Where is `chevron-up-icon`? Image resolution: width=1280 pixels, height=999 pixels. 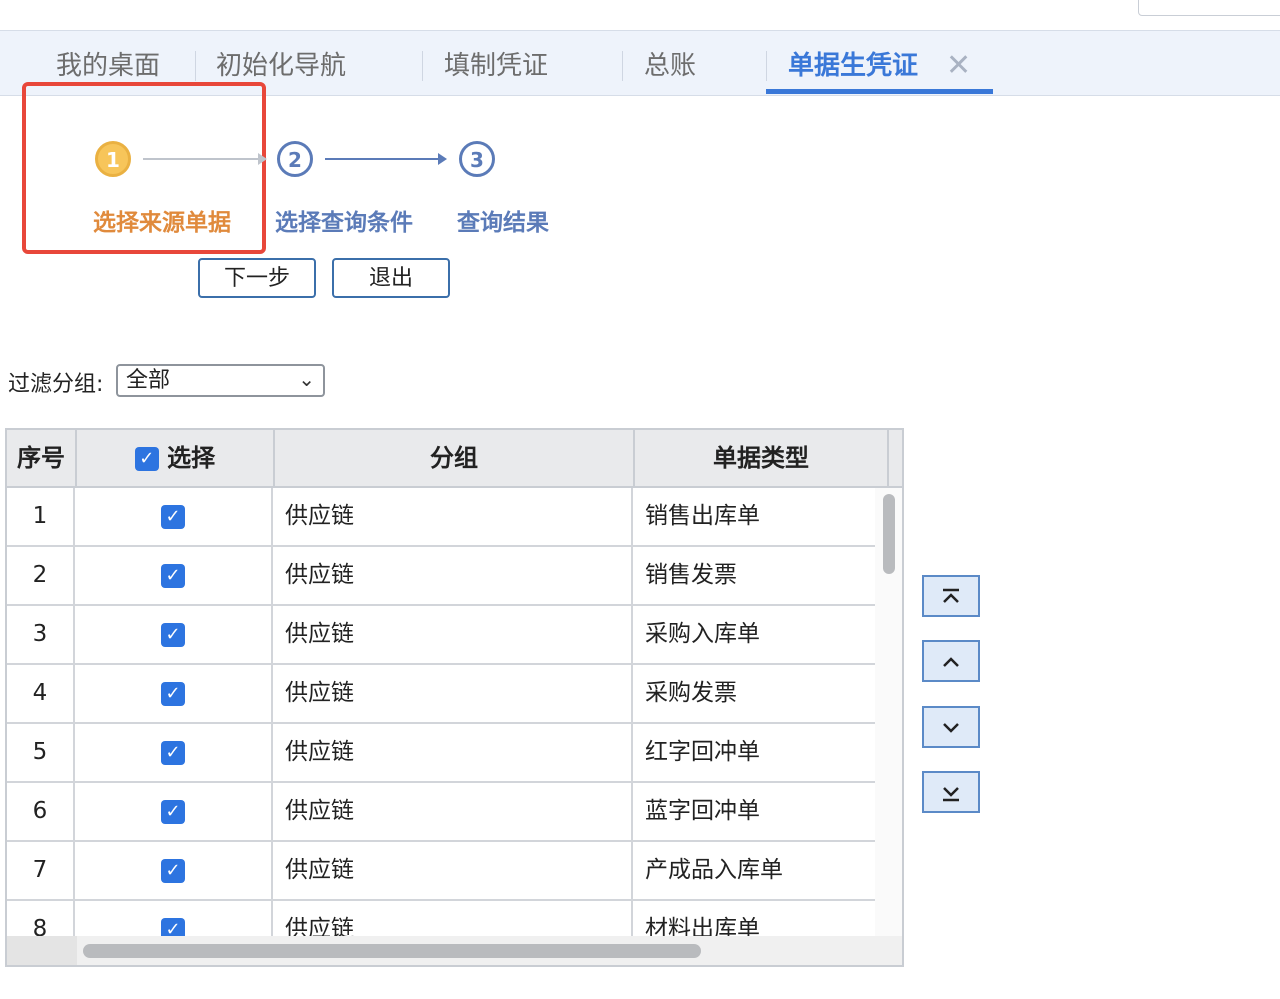 chevron-up-icon is located at coordinates (951, 662).